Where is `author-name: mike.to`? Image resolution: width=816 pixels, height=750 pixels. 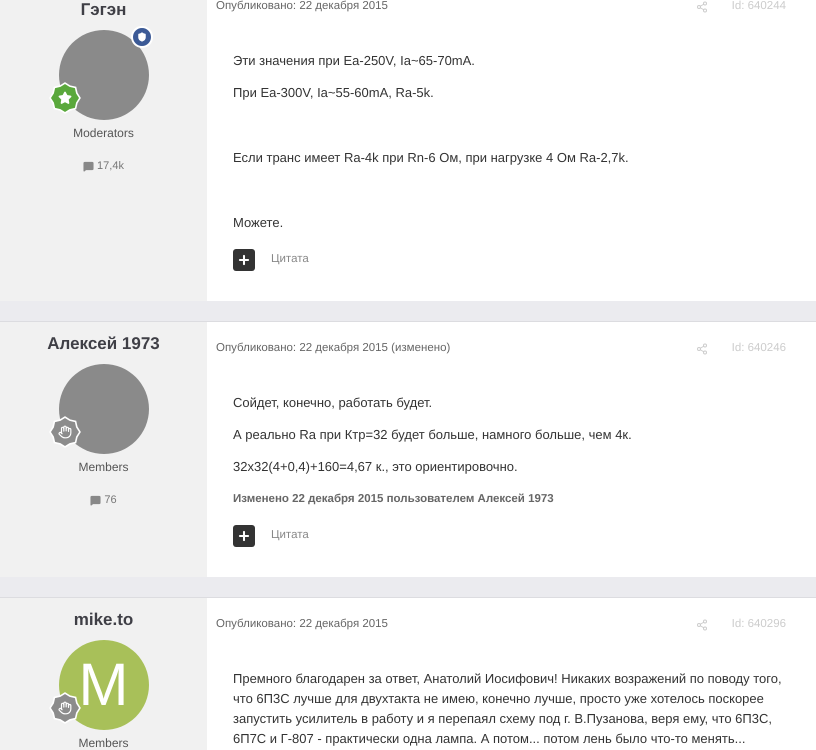 author-name: mike.to is located at coordinates (104, 620).